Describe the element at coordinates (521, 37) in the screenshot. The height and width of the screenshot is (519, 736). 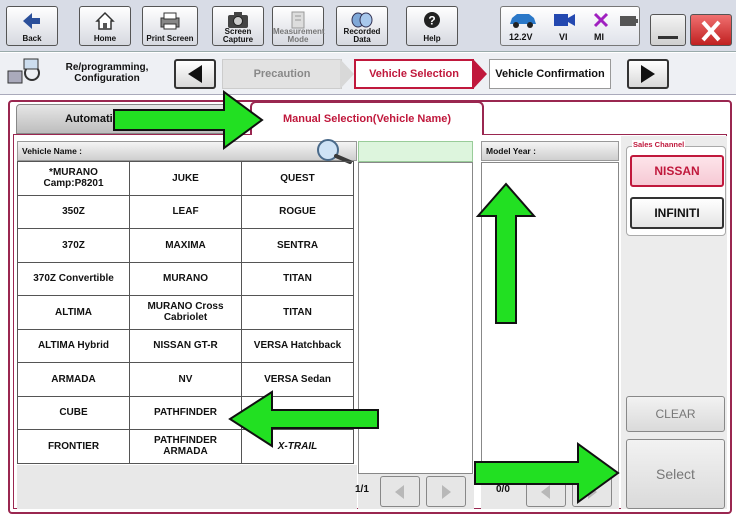
I see `voltage-readout: 12.2V` at that location.